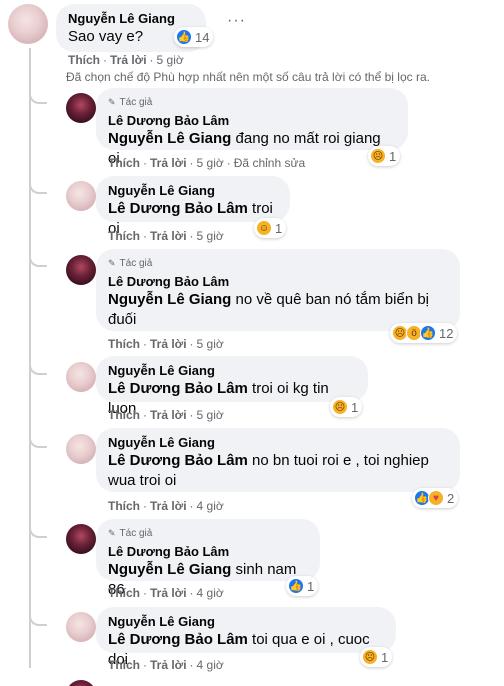  Describe the element at coordinates (202, 37) in the screenshot. I see `reaction-count: 14` at that location.